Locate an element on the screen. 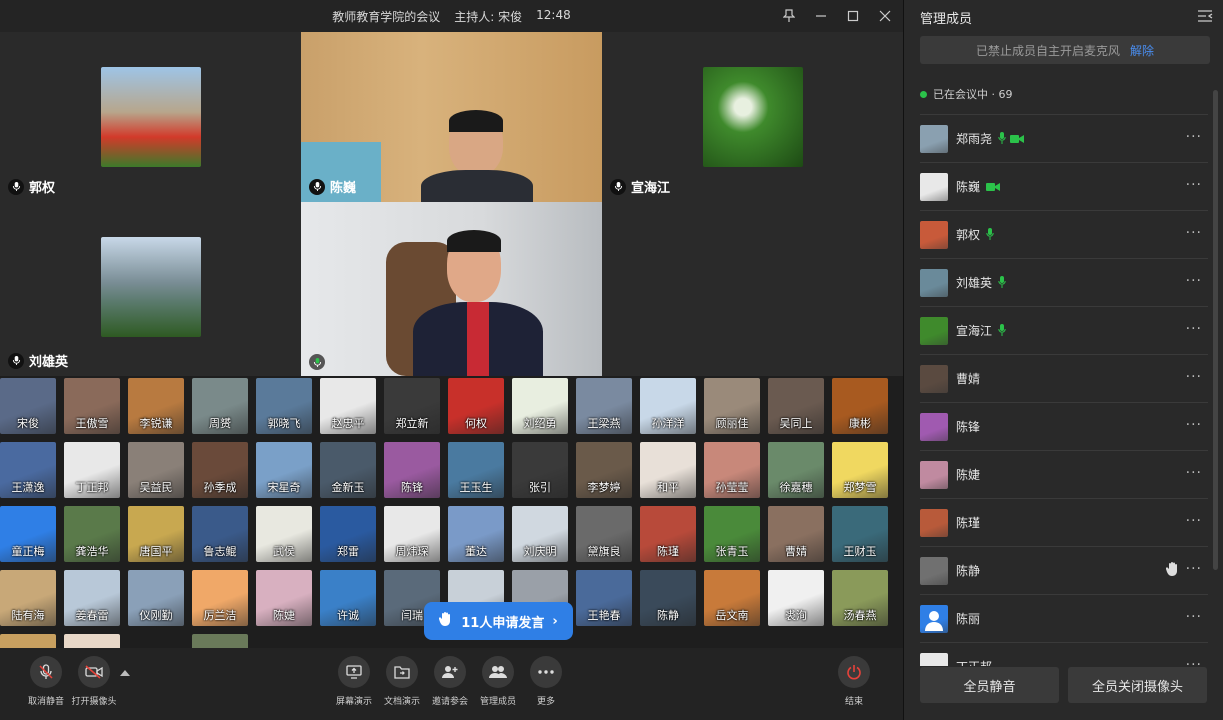 This screenshot has width=1223, height=720. participant-thumbnail: 陈锋 is located at coordinates (412, 470).